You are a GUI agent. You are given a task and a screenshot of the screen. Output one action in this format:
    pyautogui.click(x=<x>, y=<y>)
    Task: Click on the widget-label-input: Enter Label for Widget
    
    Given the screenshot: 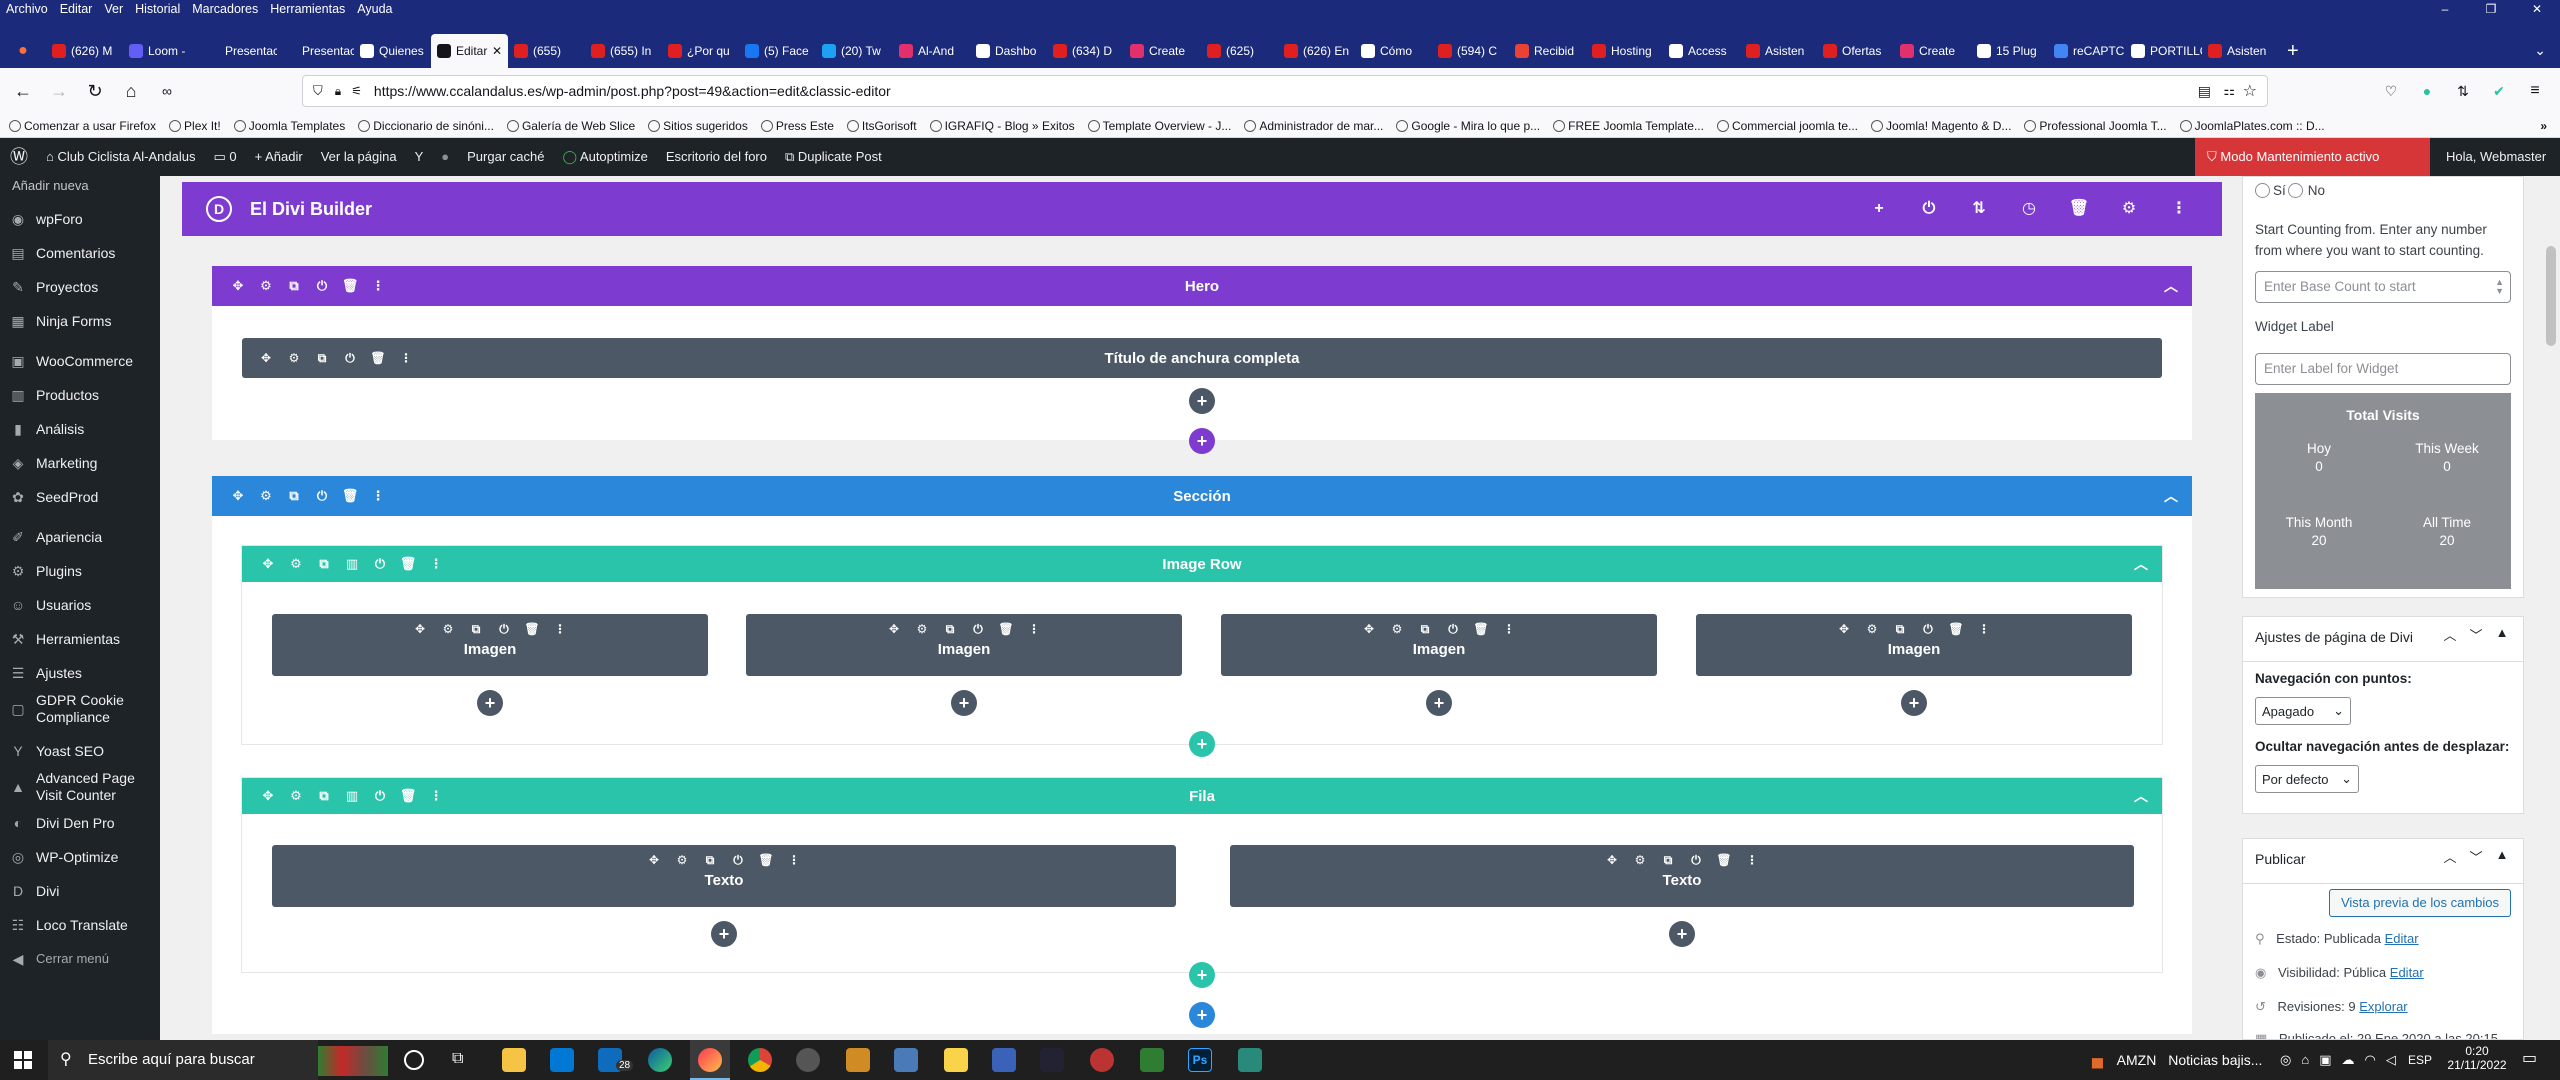 What is the action you would take?
    pyautogui.click(x=2383, y=369)
    